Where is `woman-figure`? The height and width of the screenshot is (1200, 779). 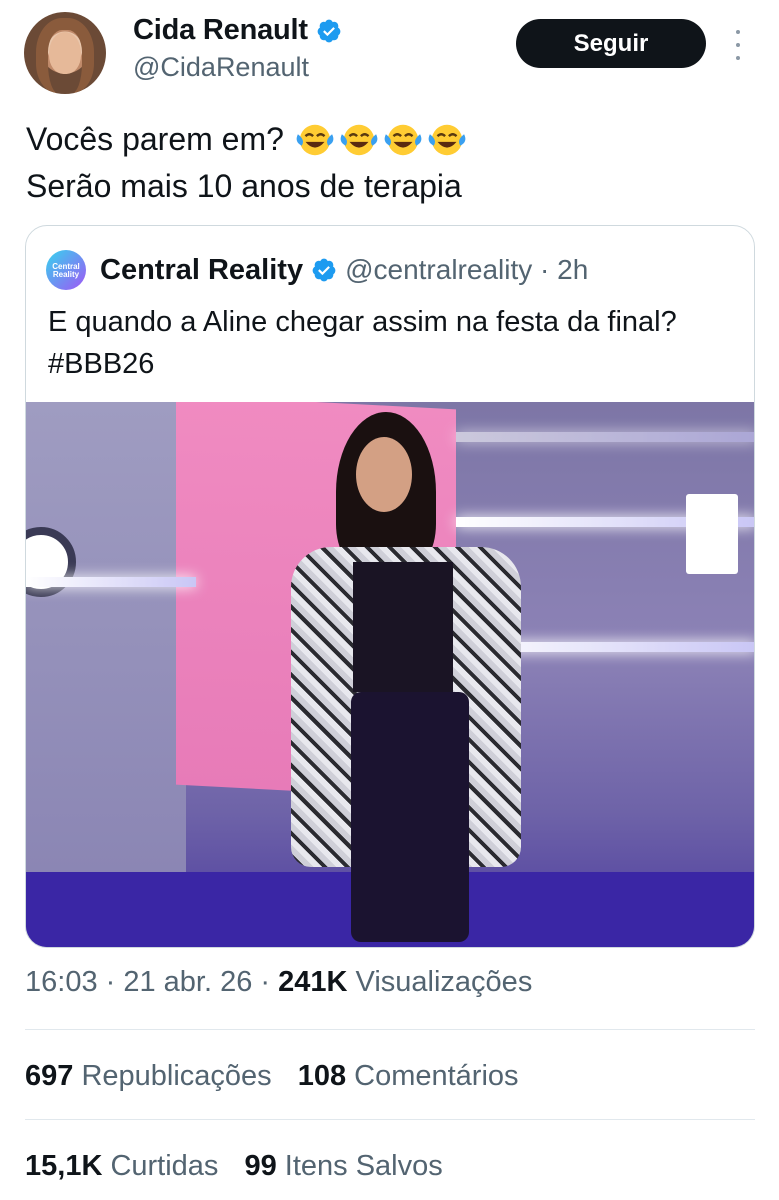
woman-figure is located at coordinates (406, 679).